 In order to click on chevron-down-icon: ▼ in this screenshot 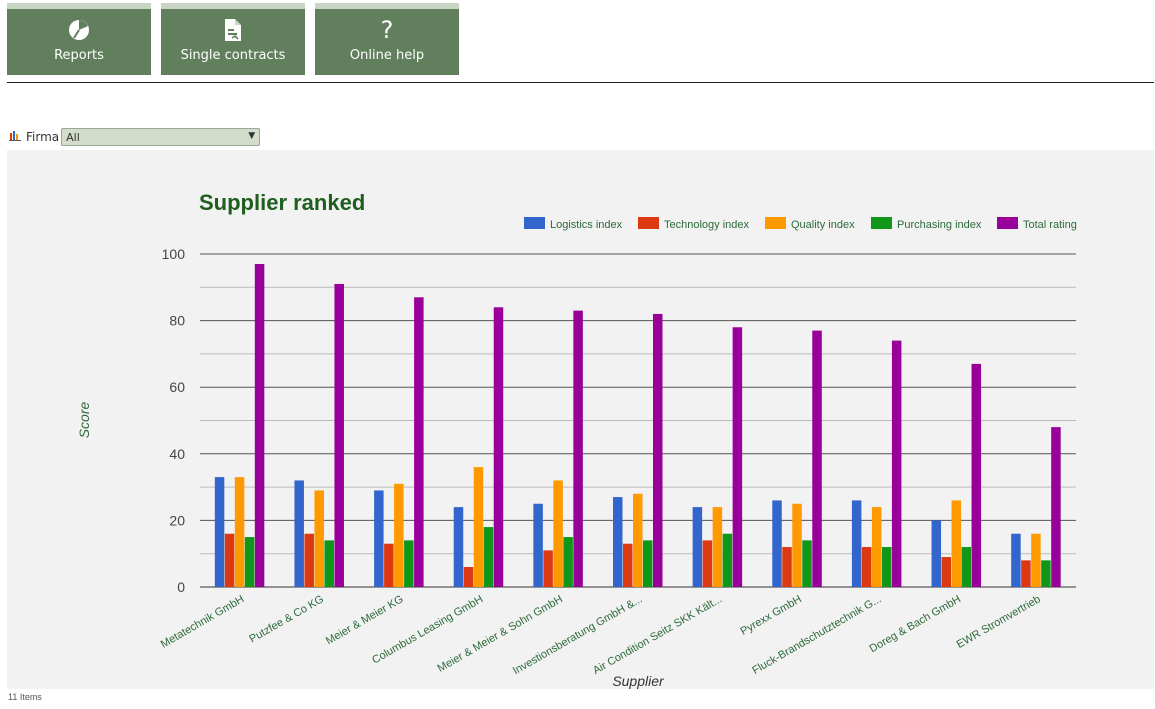, I will do `click(252, 136)`.